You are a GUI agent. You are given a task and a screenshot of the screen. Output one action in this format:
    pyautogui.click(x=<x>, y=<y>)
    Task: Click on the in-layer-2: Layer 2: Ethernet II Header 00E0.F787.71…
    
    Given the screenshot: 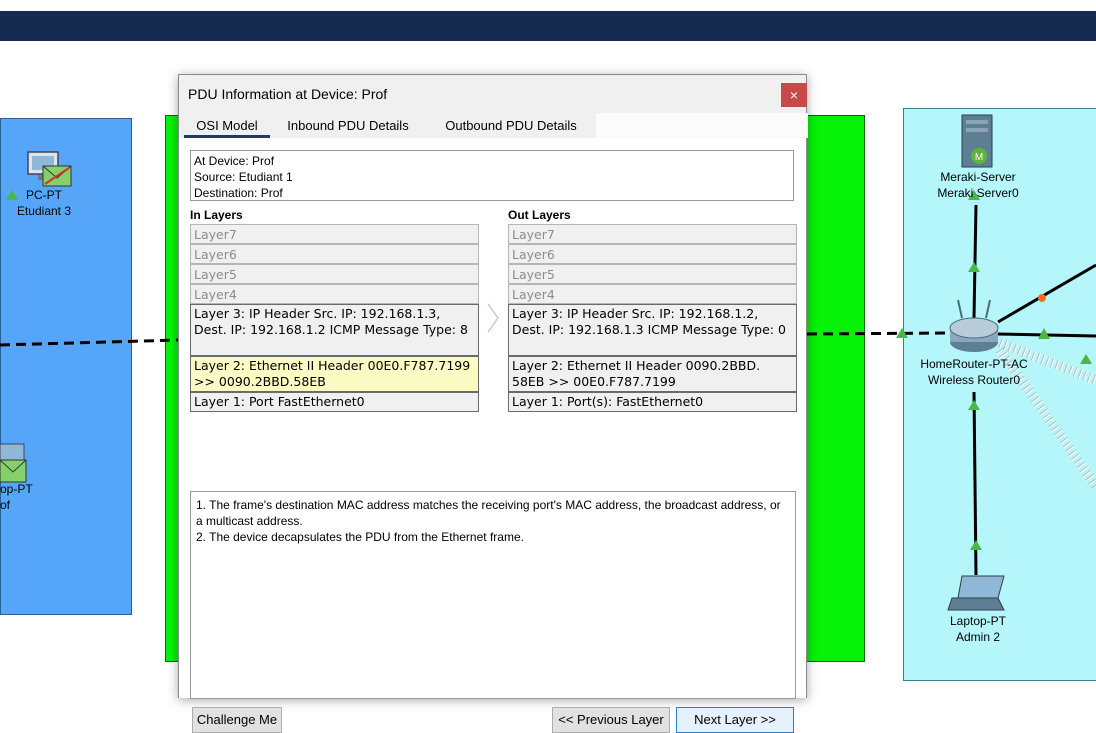 What is the action you would take?
    pyautogui.click(x=334, y=374)
    